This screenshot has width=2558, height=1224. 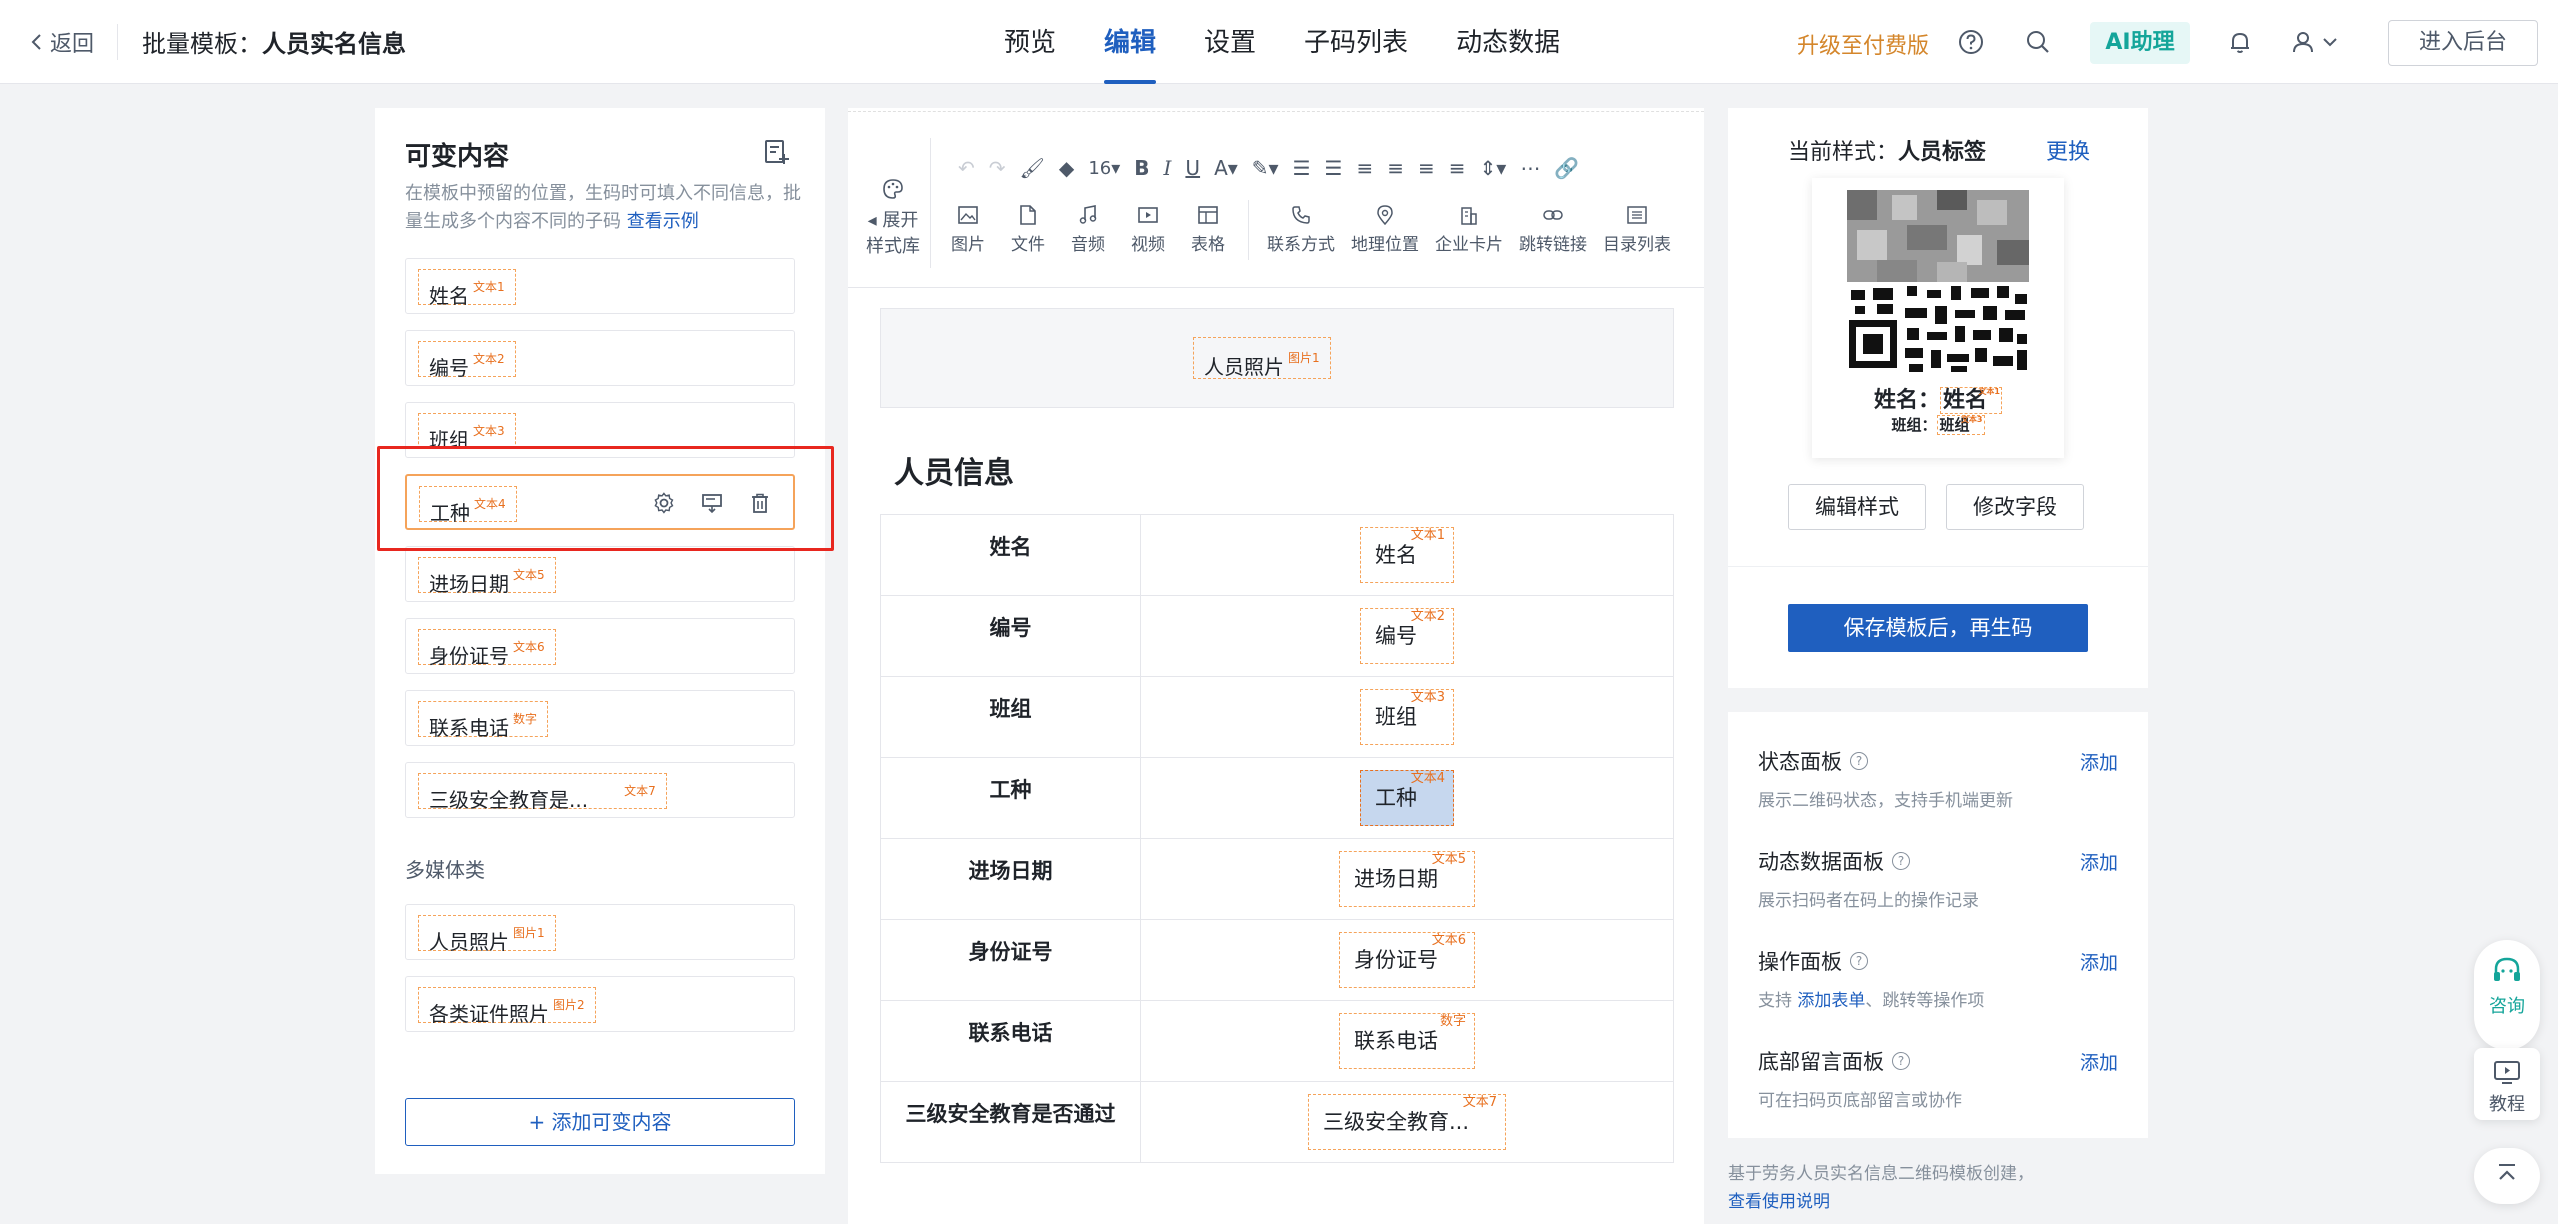 I want to click on table-value: 工种 文本4, so click(x=1407, y=798).